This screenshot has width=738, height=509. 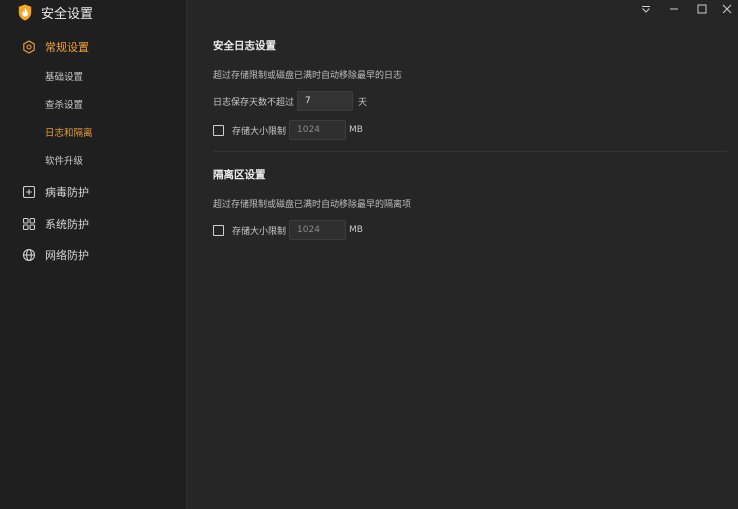 What do you see at coordinates (69, 132) in the screenshot?
I see `sidebar-item-log-quarantine: 日志和隔离` at bounding box center [69, 132].